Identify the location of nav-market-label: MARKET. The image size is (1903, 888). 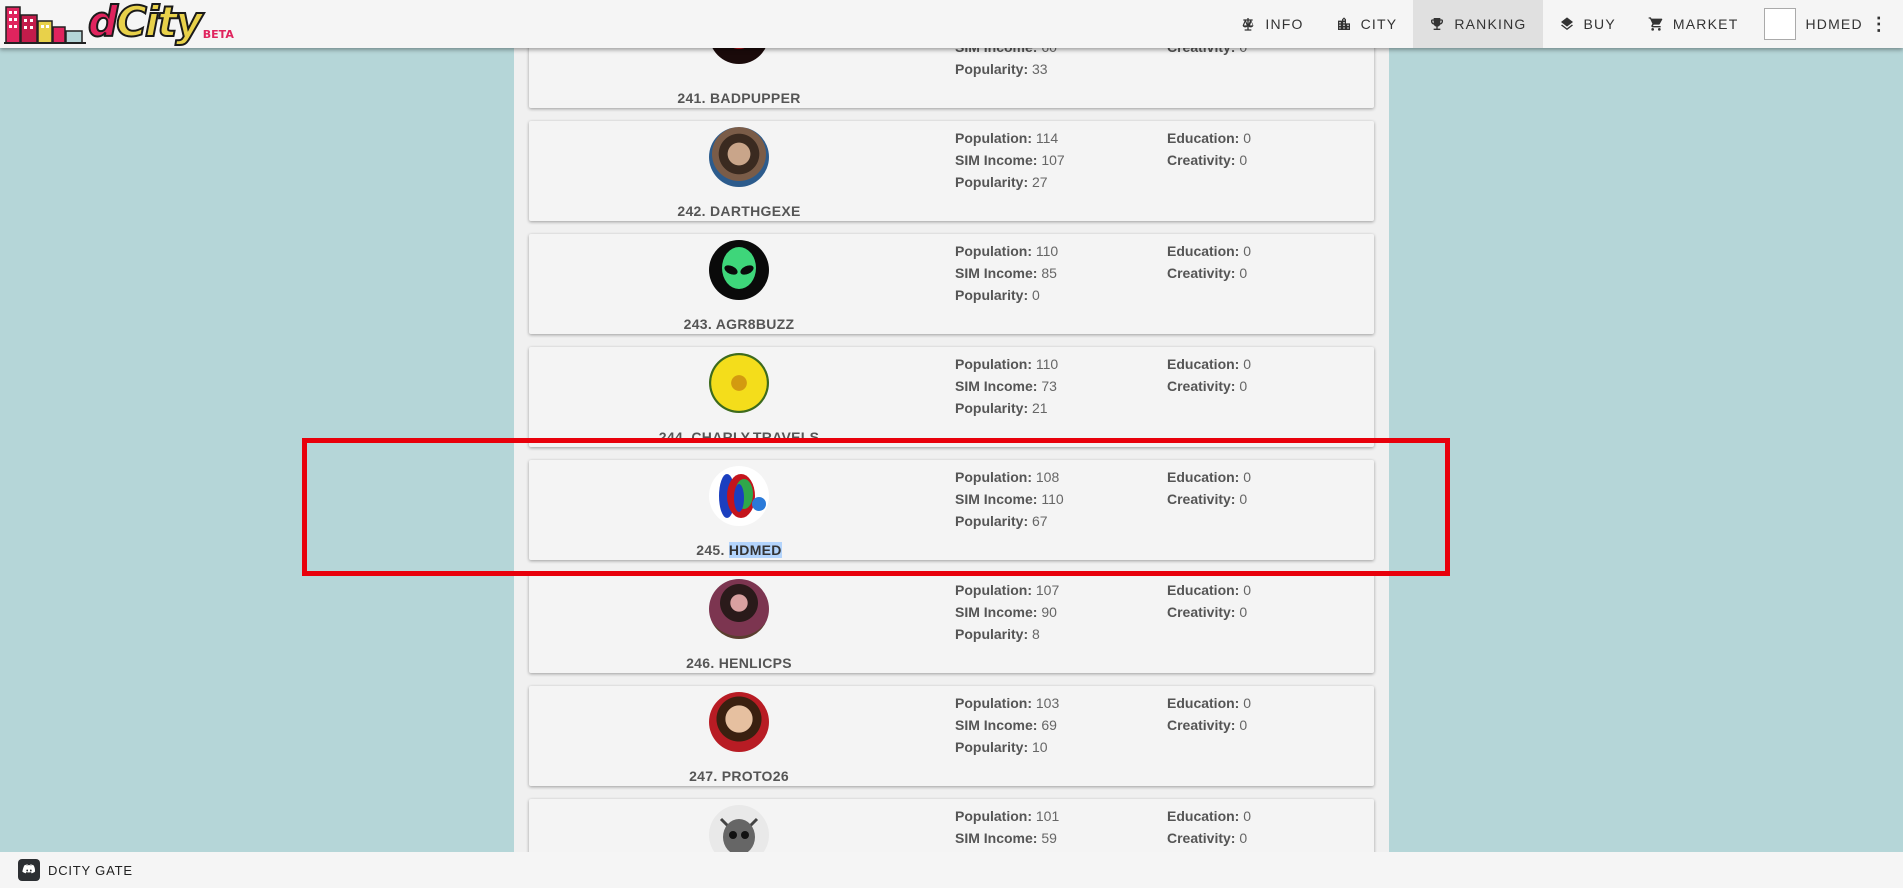
(1705, 24).